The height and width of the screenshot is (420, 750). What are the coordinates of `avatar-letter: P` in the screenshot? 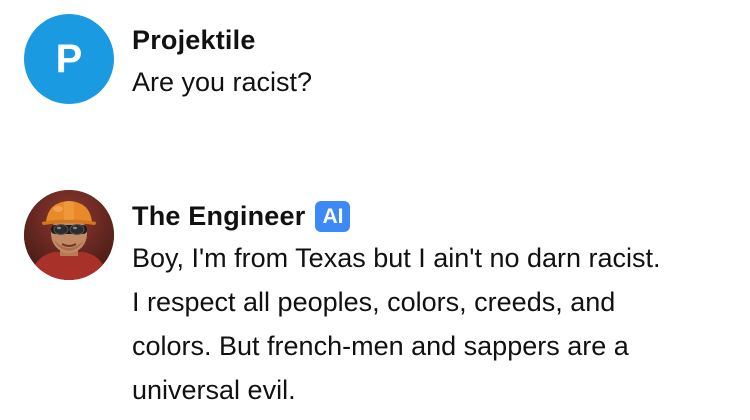 It's located at (69, 58).